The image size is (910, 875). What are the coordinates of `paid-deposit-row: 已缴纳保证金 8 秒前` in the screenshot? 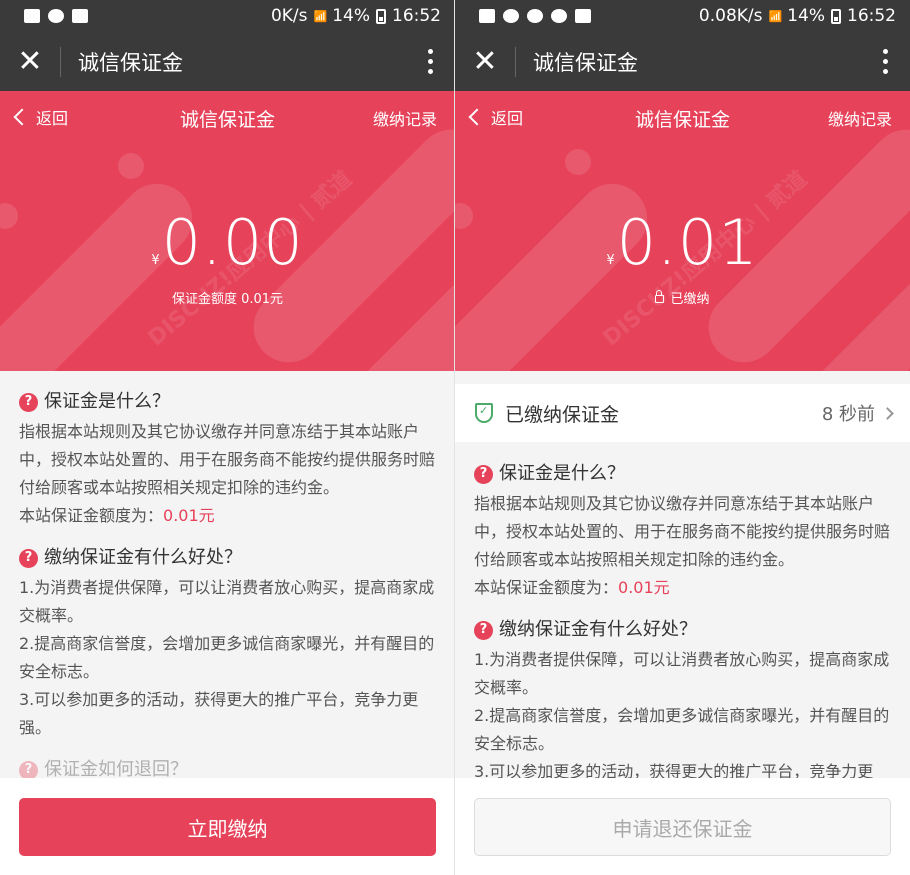 It's located at (682, 413).